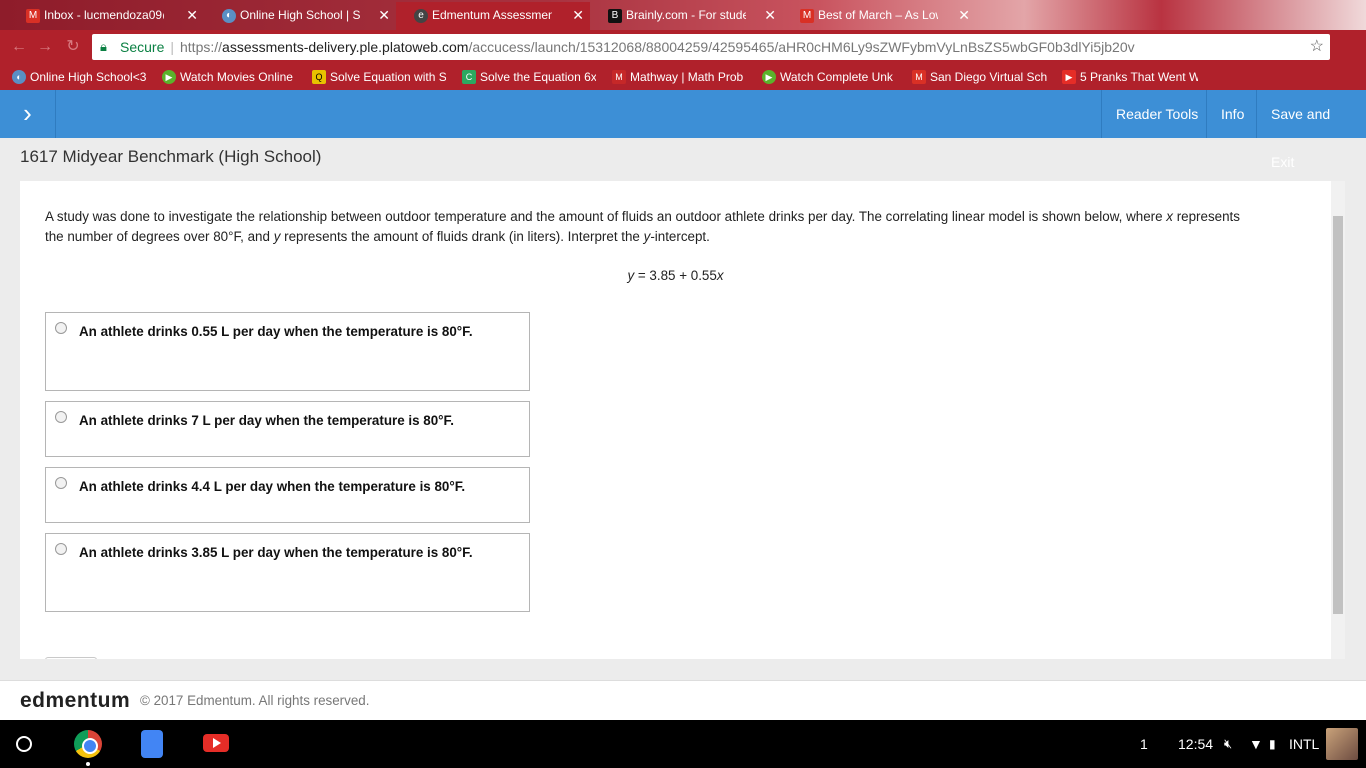  What do you see at coordinates (675, 275) in the screenshot?
I see `equation: y = 3.85 + 0.55x` at bounding box center [675, 275].